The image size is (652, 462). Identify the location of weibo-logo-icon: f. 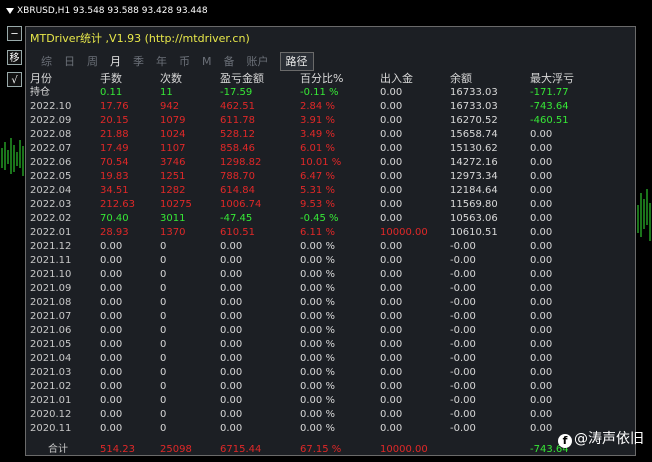
(565, 441).